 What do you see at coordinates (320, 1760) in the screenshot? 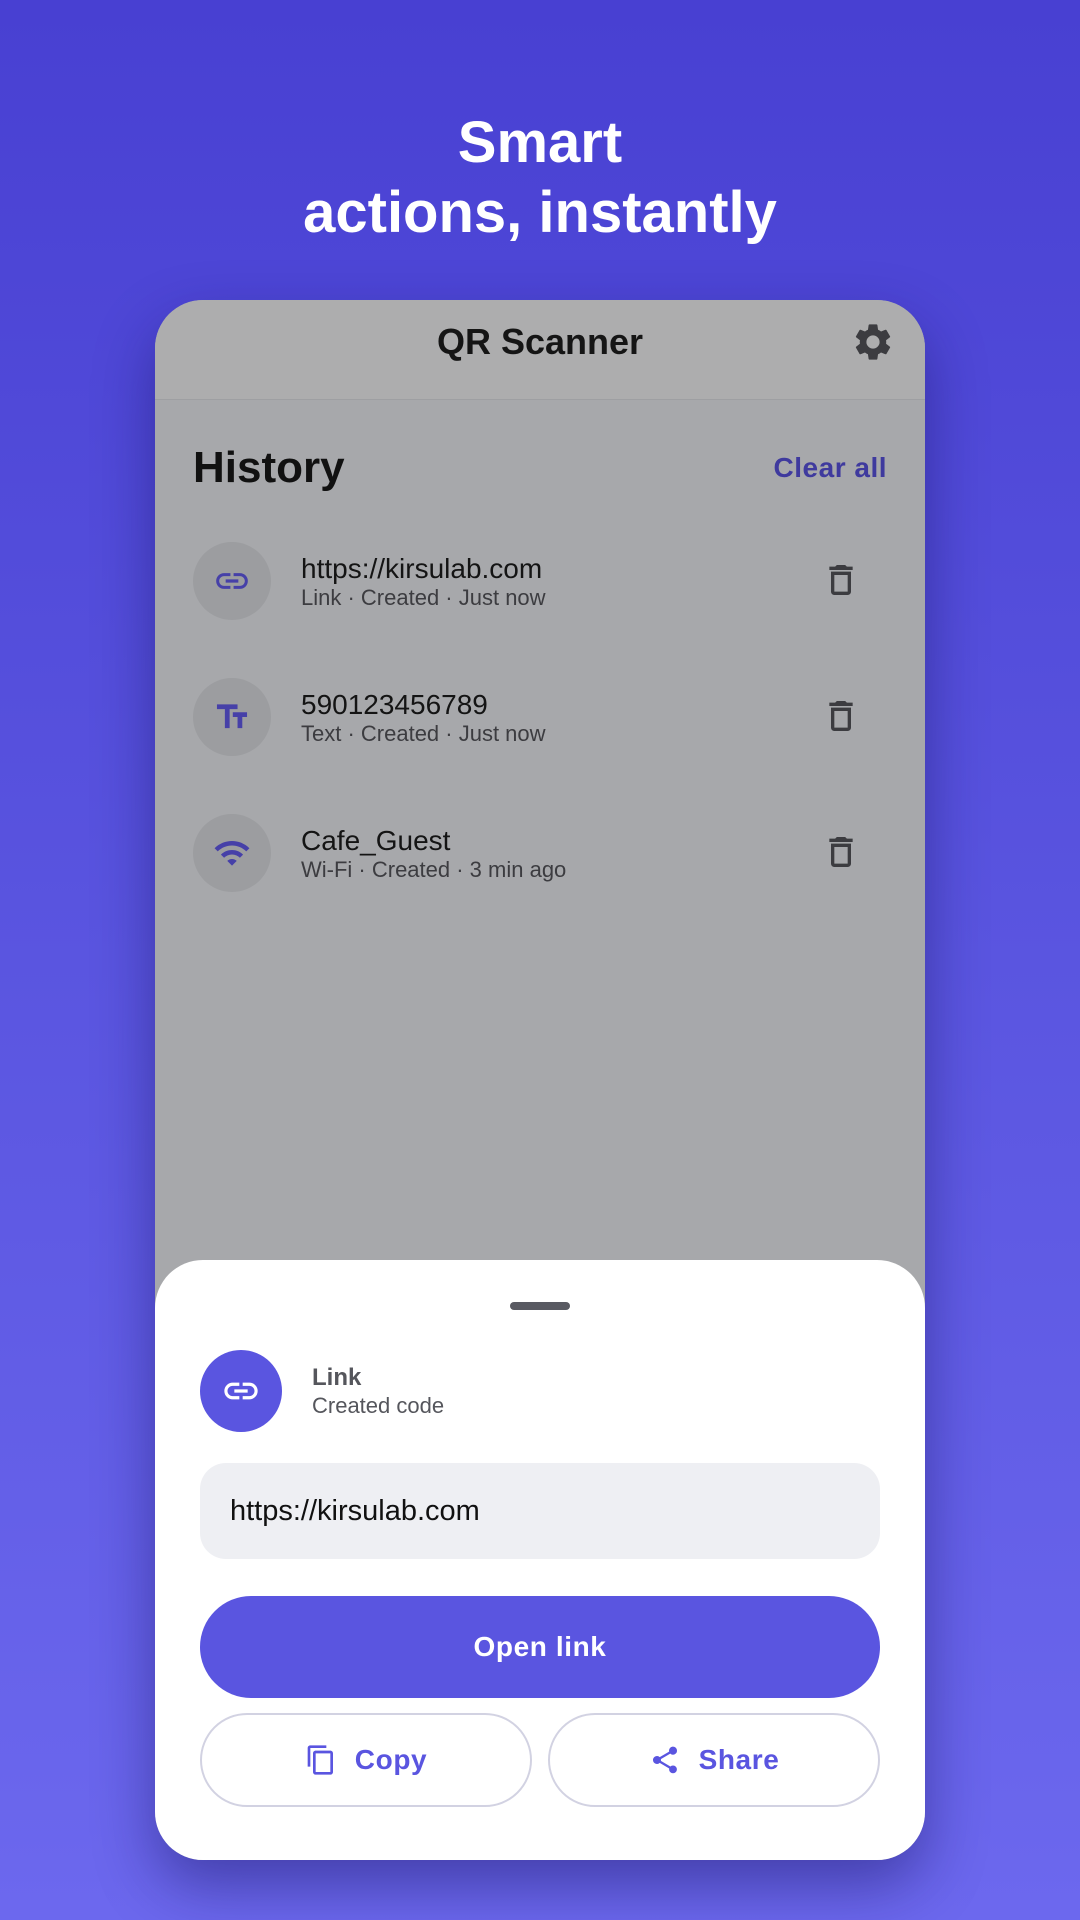
I see `copy-icon` at bounding box center [320, 1760].